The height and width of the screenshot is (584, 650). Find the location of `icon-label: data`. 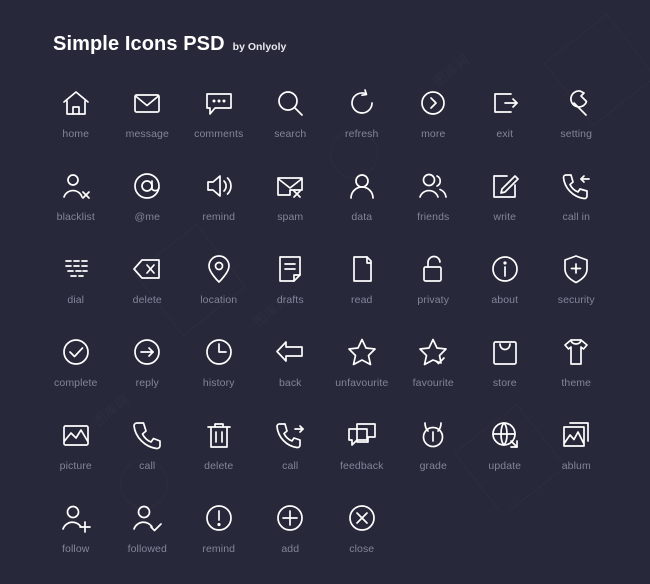

icon-label: data is located at coordinates (362, 217).